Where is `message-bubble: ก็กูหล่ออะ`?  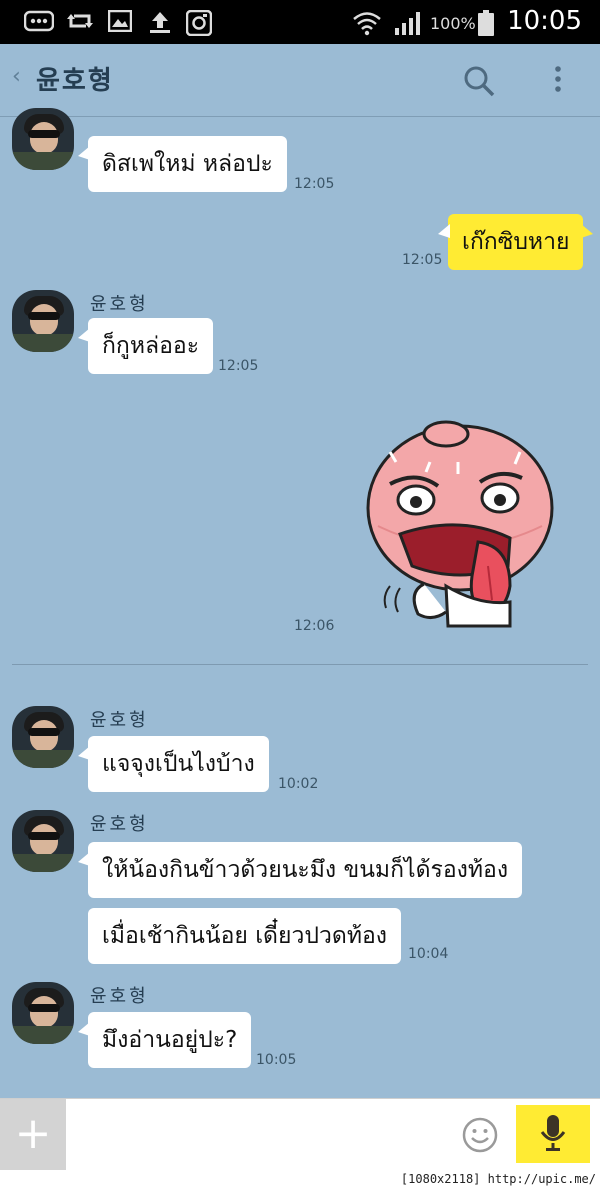 message-bubble: ก็กูหล่ออะ is located at coordinates (145, 346).